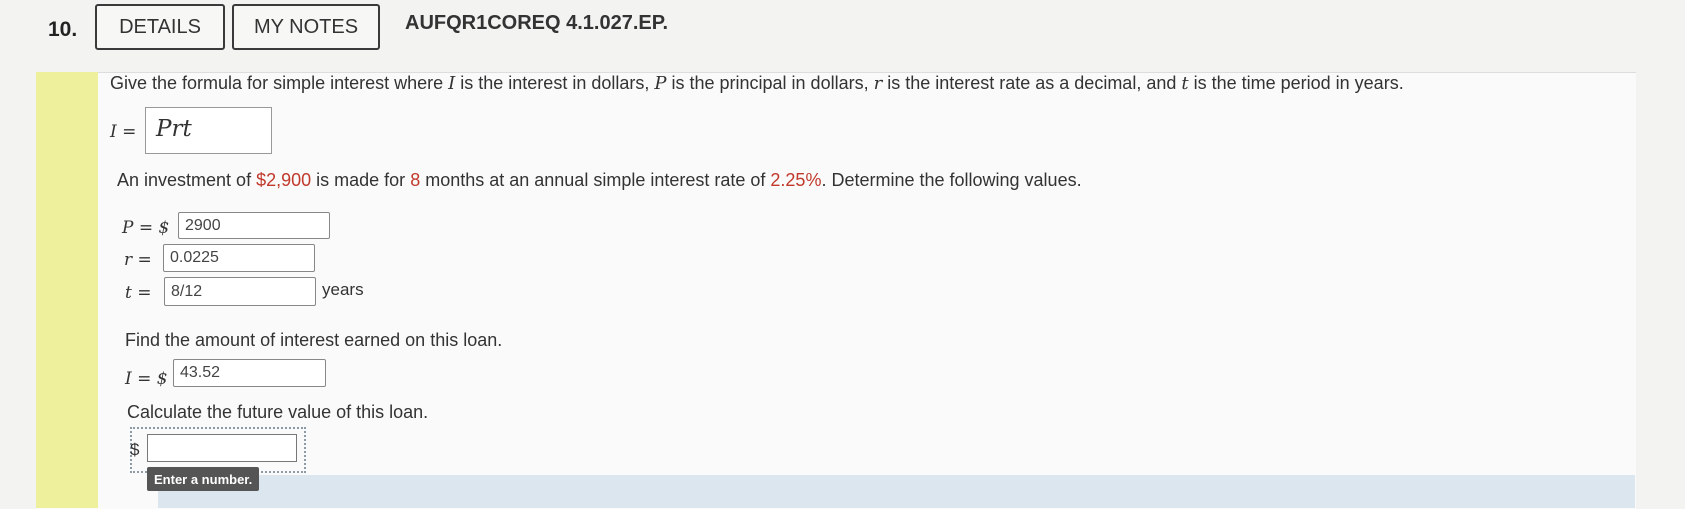 The image size is (1685, 509). I want to click on future-prompt: Calculate the future value of this loan., so click(278, 412).